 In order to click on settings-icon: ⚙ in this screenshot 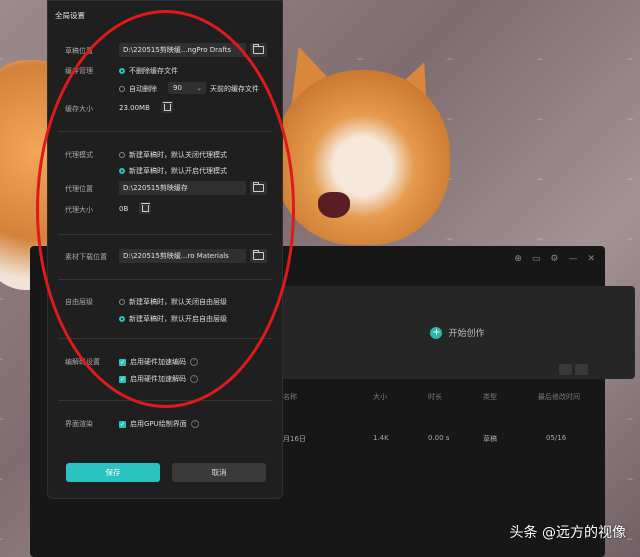, I will do `click(554, 259)`.